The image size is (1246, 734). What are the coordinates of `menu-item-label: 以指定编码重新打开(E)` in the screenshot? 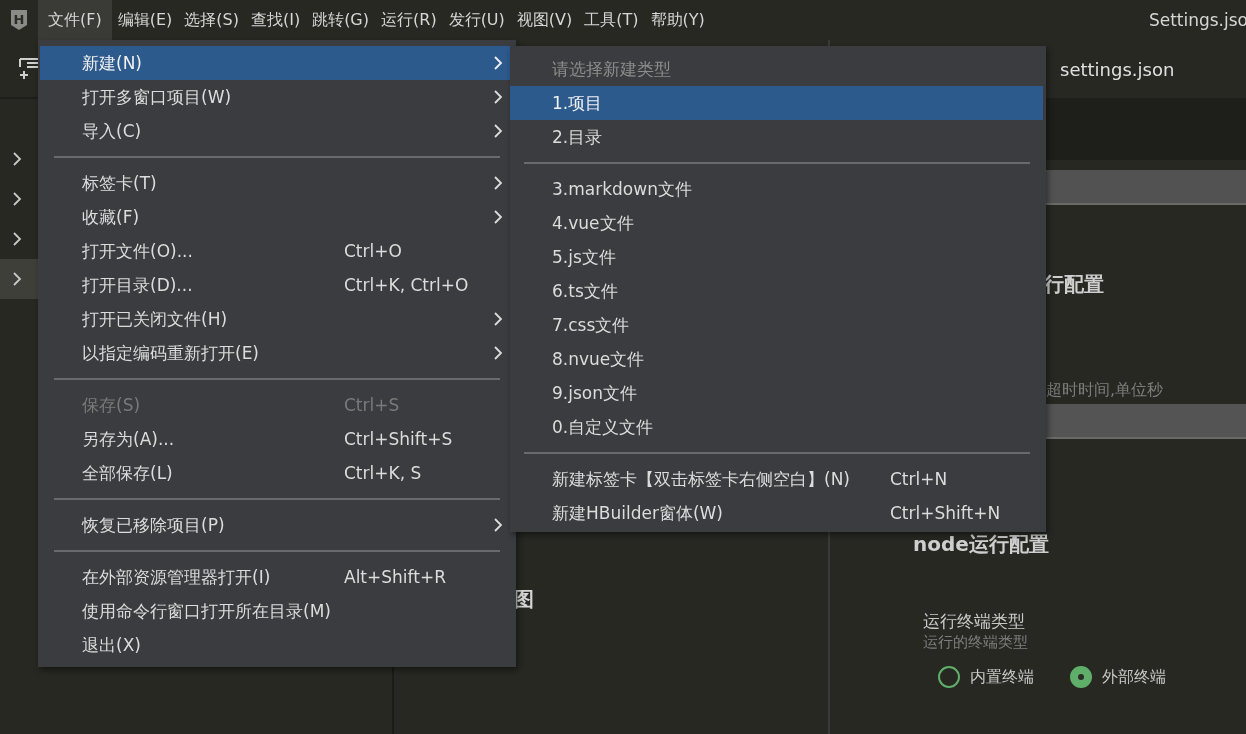 It's located at (171, 353).